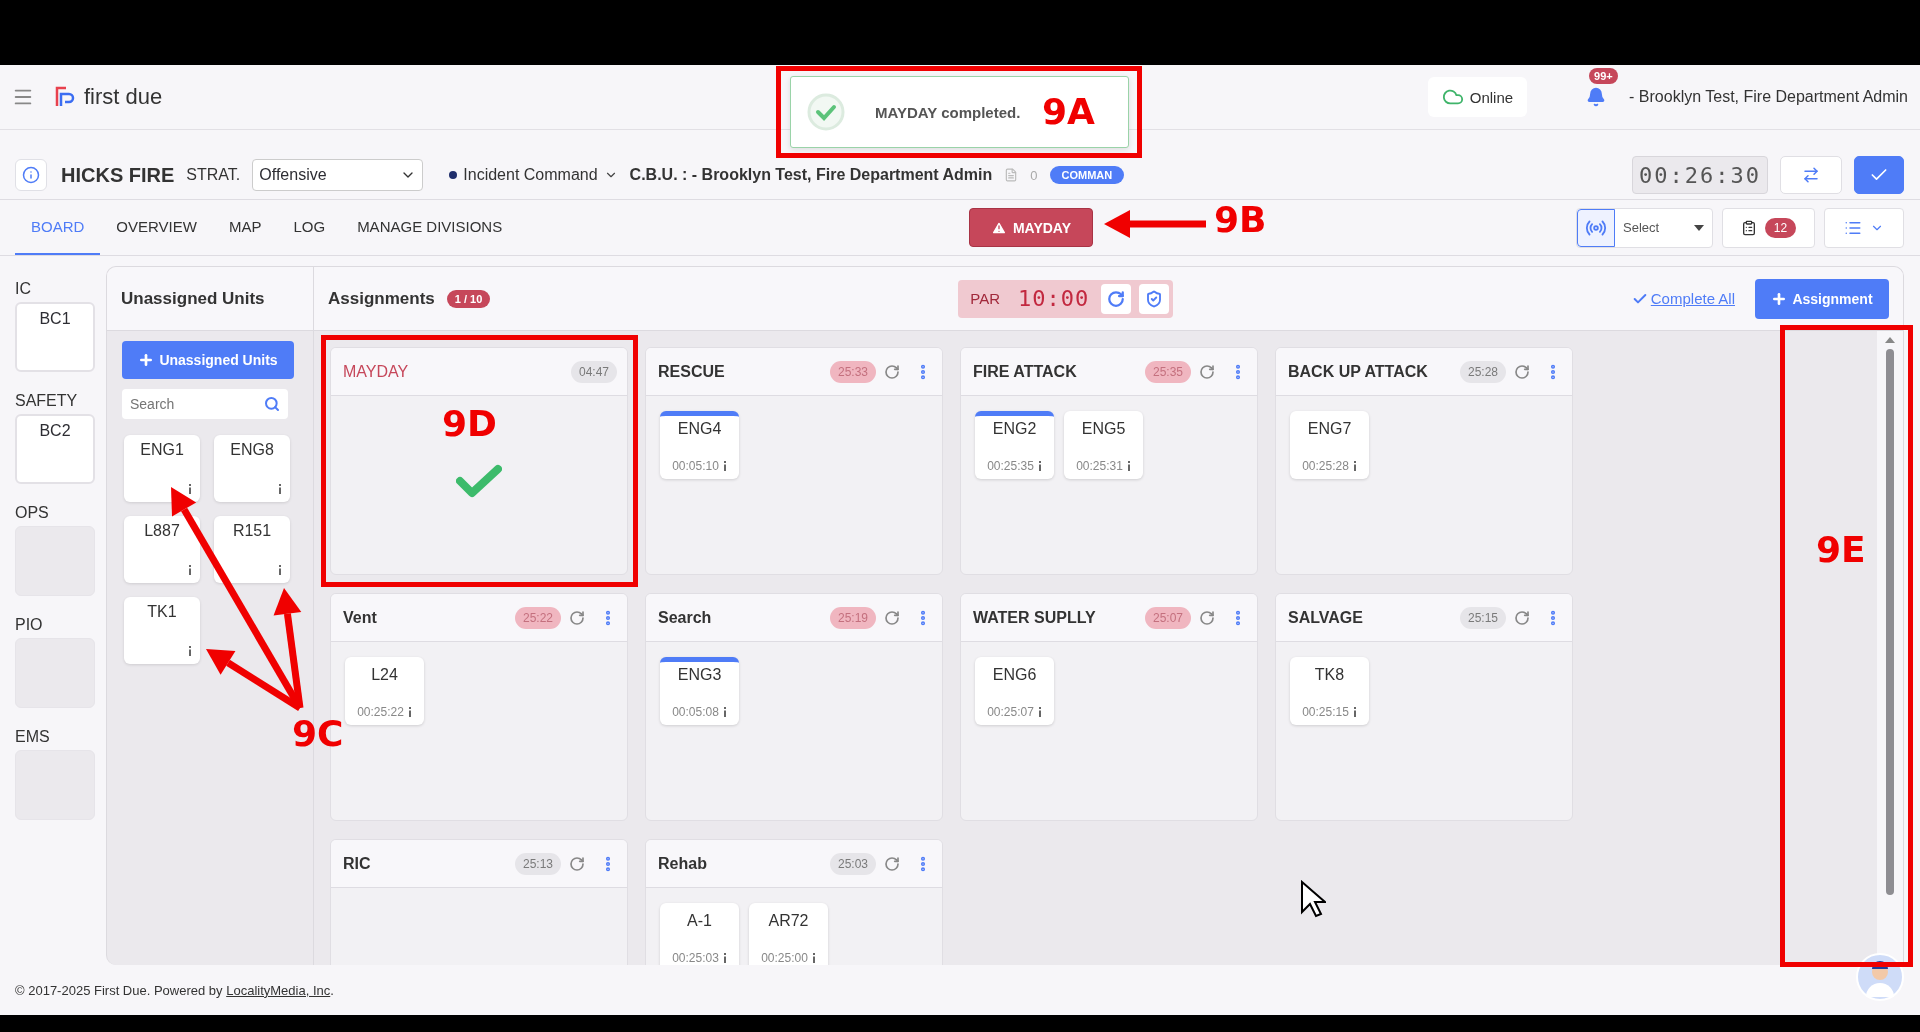 This screenshot has height=1032, width=1920. Describe the element at coordinates (1879, 175) in the screenshot. I see `confirm-button` at that location.